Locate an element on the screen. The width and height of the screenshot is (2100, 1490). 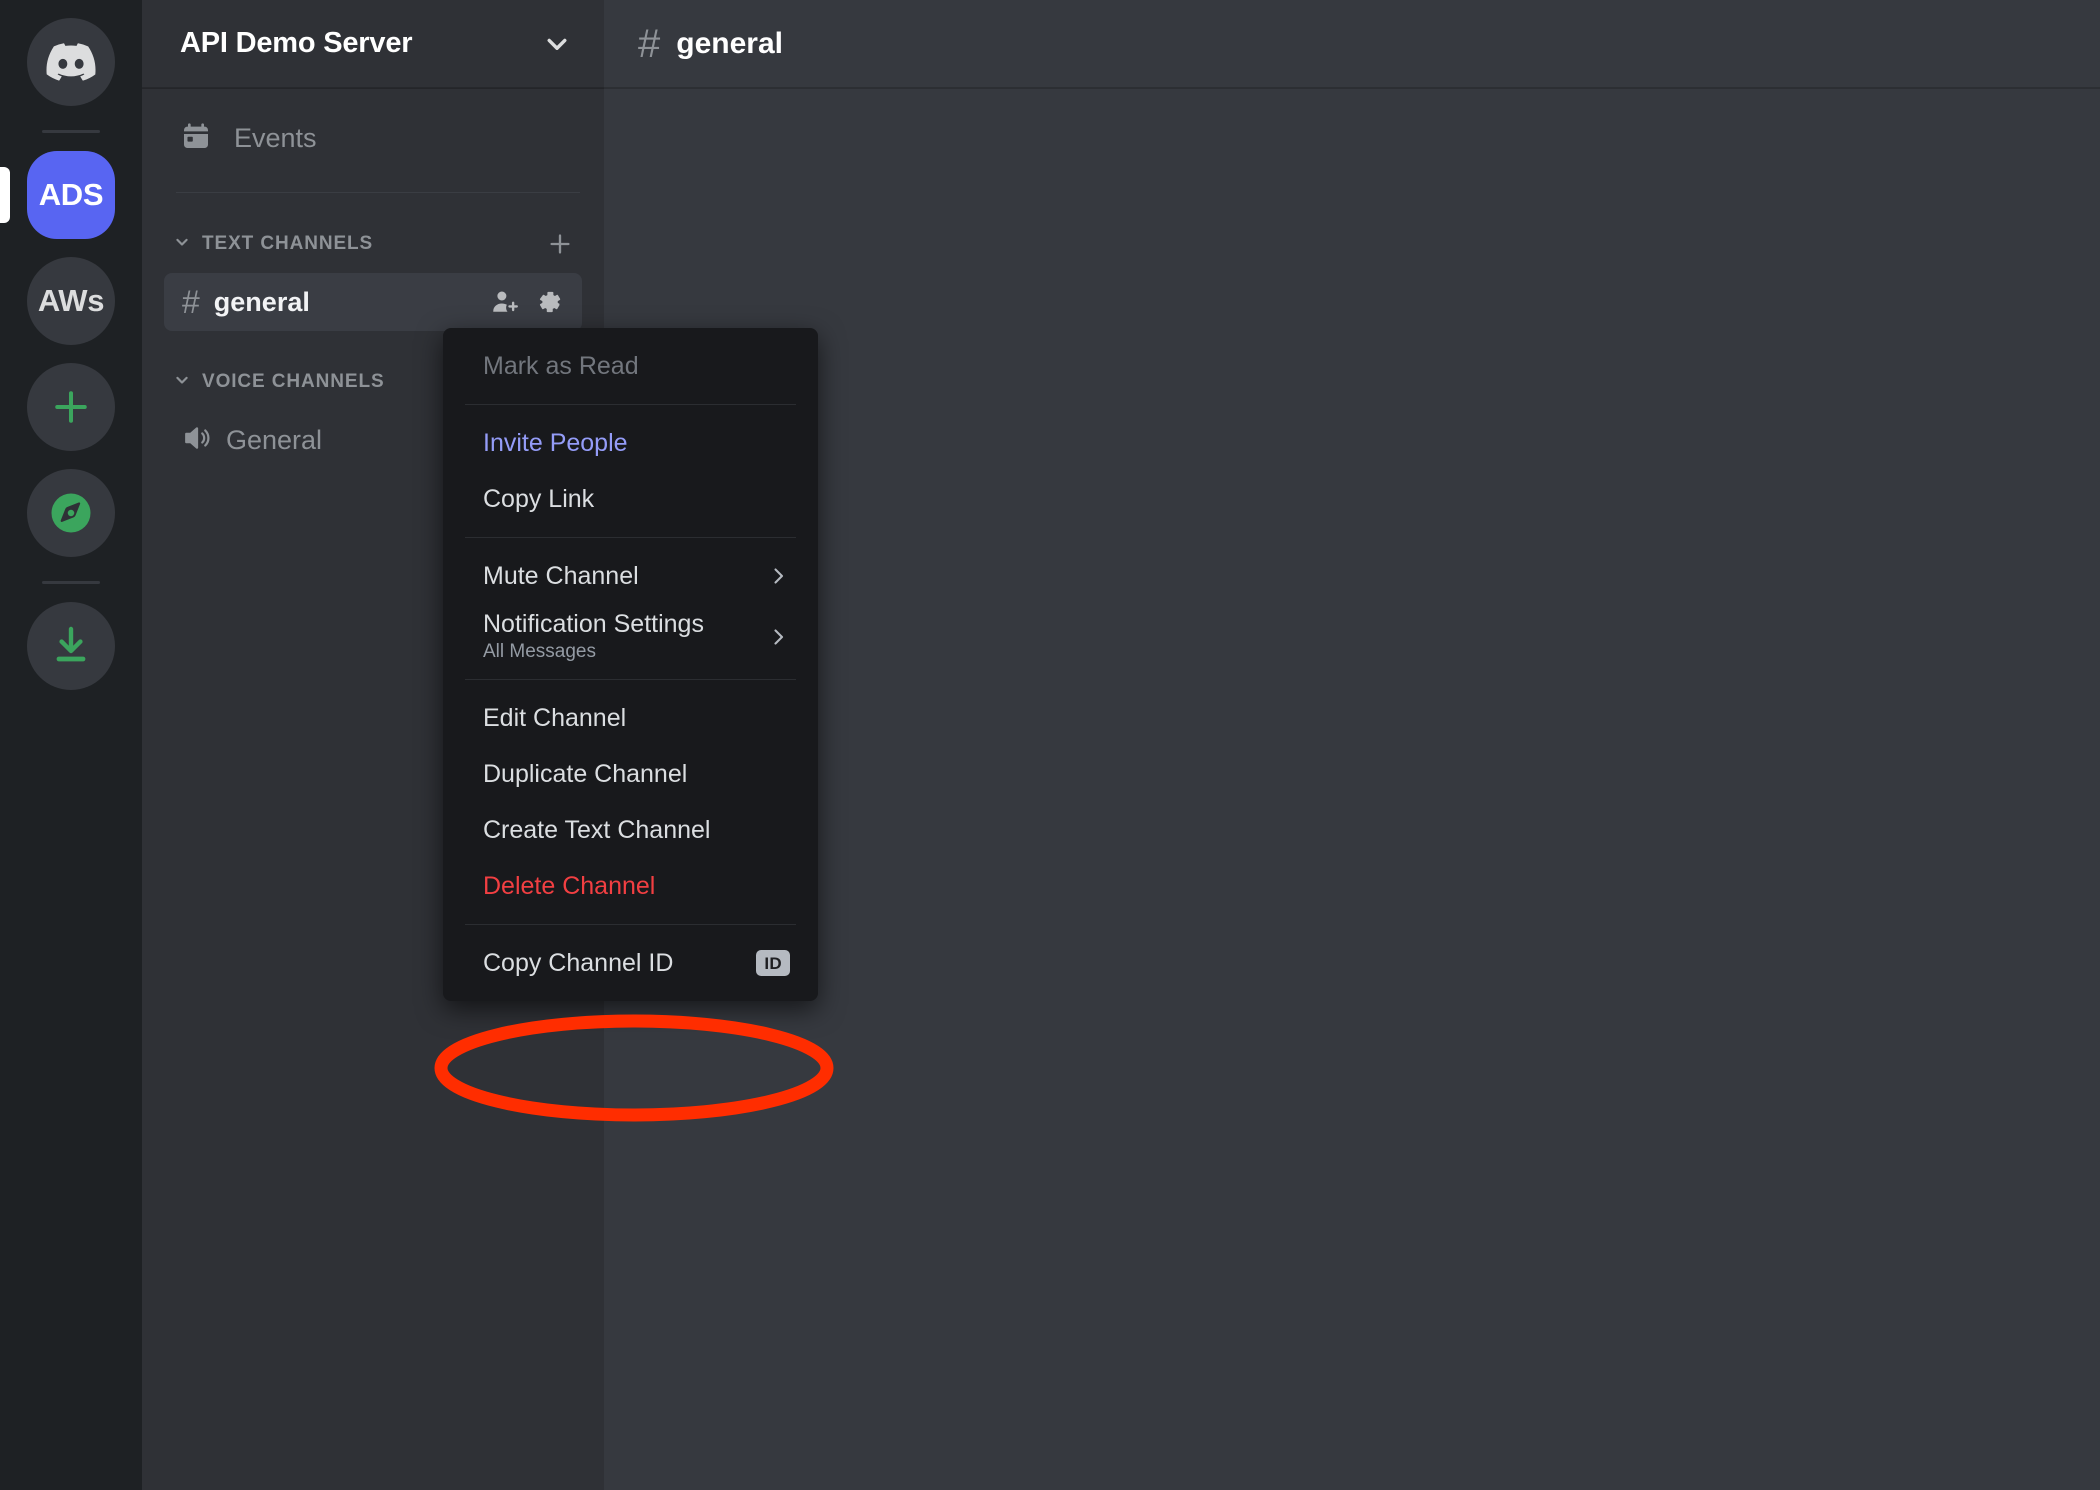
category-text-channels: TEXT CHANNELS is located at coordinates (373, 244).